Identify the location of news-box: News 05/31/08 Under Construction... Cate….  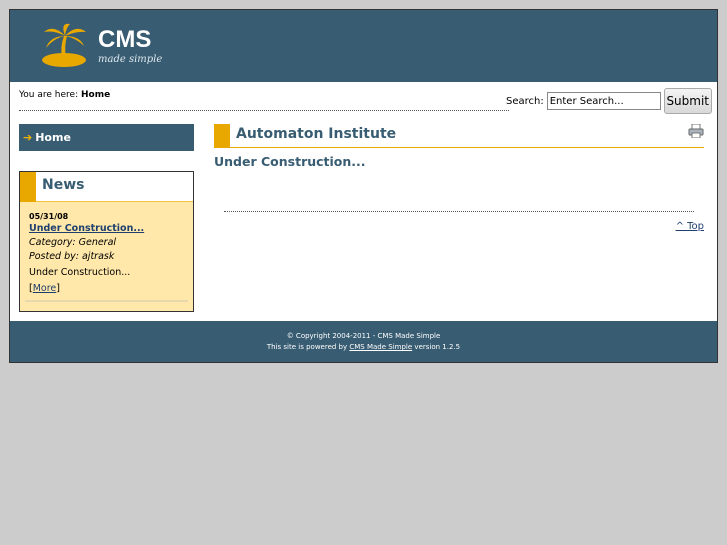
(106, 241).